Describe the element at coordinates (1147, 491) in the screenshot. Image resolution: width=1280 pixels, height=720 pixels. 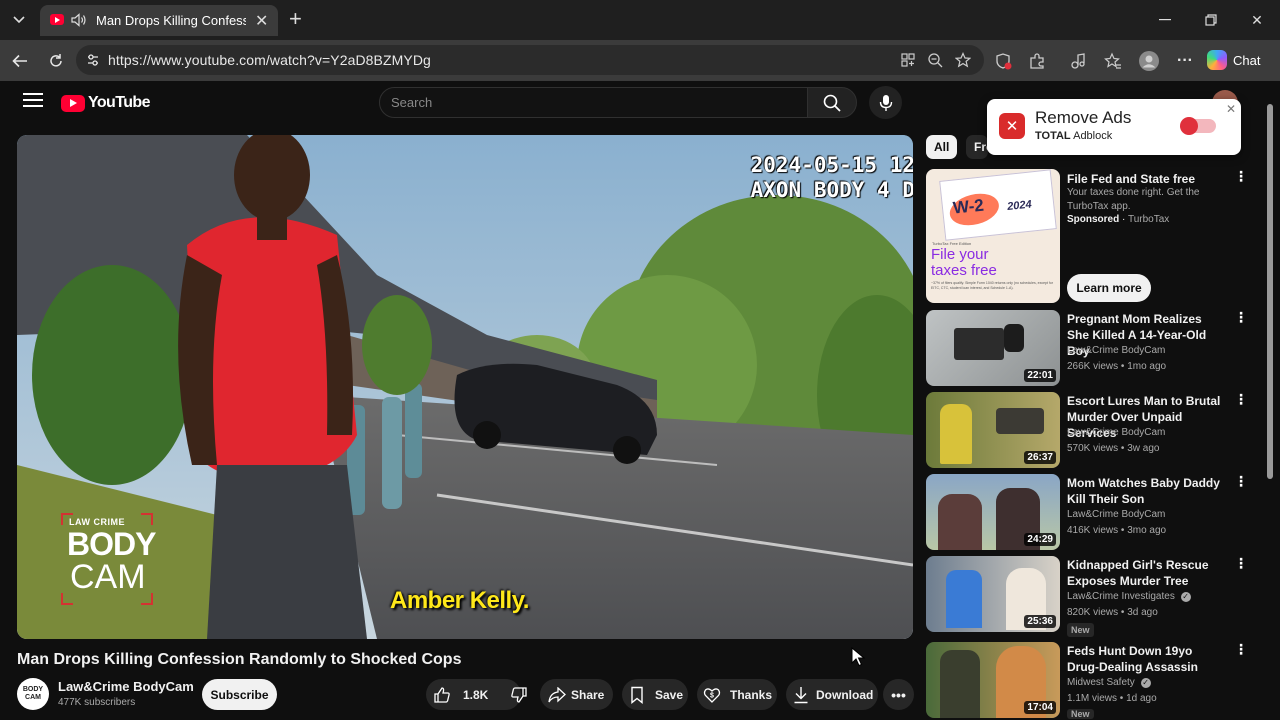
I see `video-title: Mom Watches Baby Daddy Kill Their Son` at that location.